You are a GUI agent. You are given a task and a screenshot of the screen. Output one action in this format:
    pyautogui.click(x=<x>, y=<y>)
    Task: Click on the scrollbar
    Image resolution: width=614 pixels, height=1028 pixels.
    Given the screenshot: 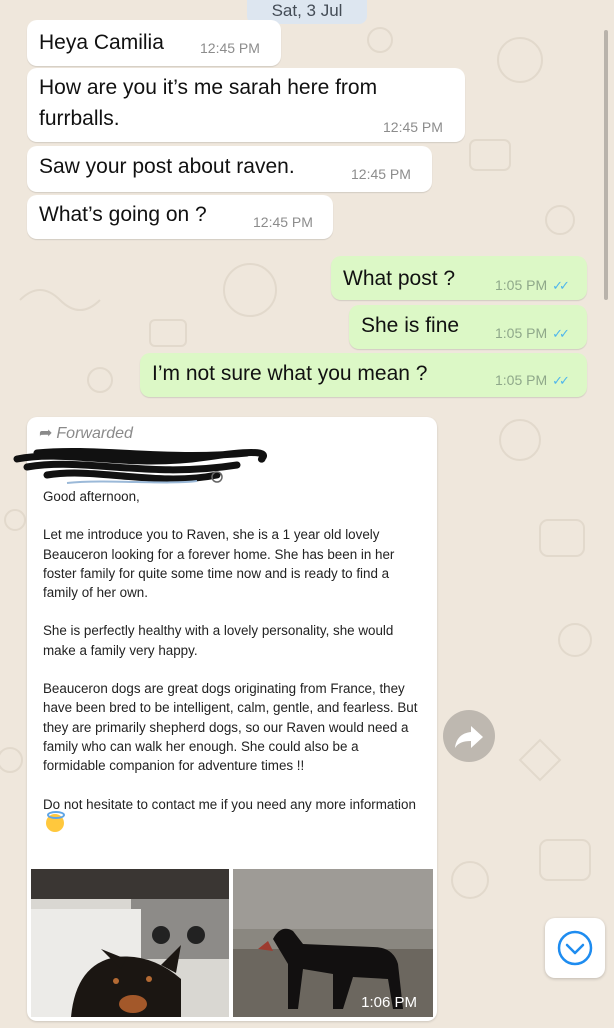 What is the action you would take?
    pyautogui.click(x=606, y=165)
    